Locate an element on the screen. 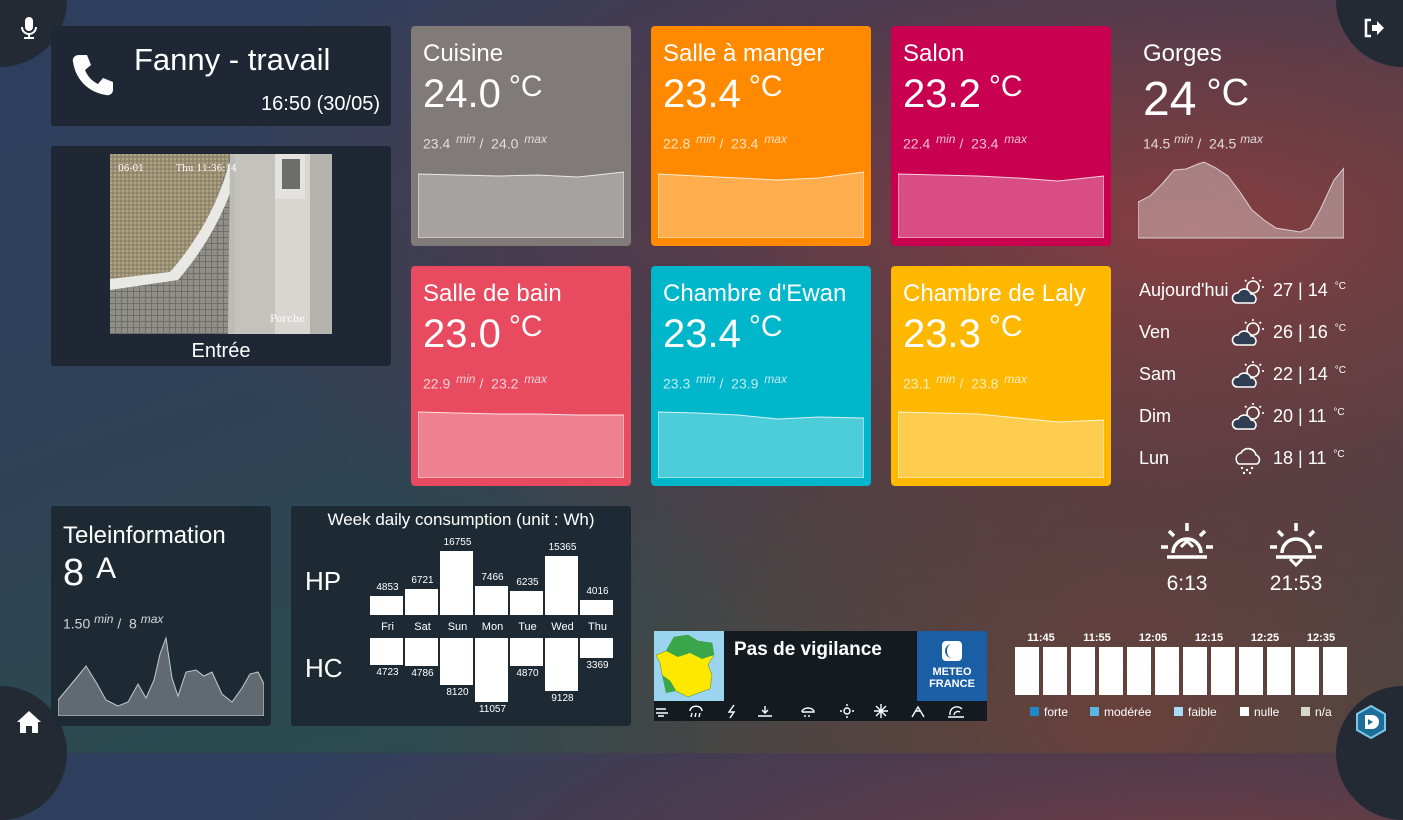  room-tile: Salle à manger 23.4 °C 22.8 min/ 23.4 max is located at coordinates (761, 136).